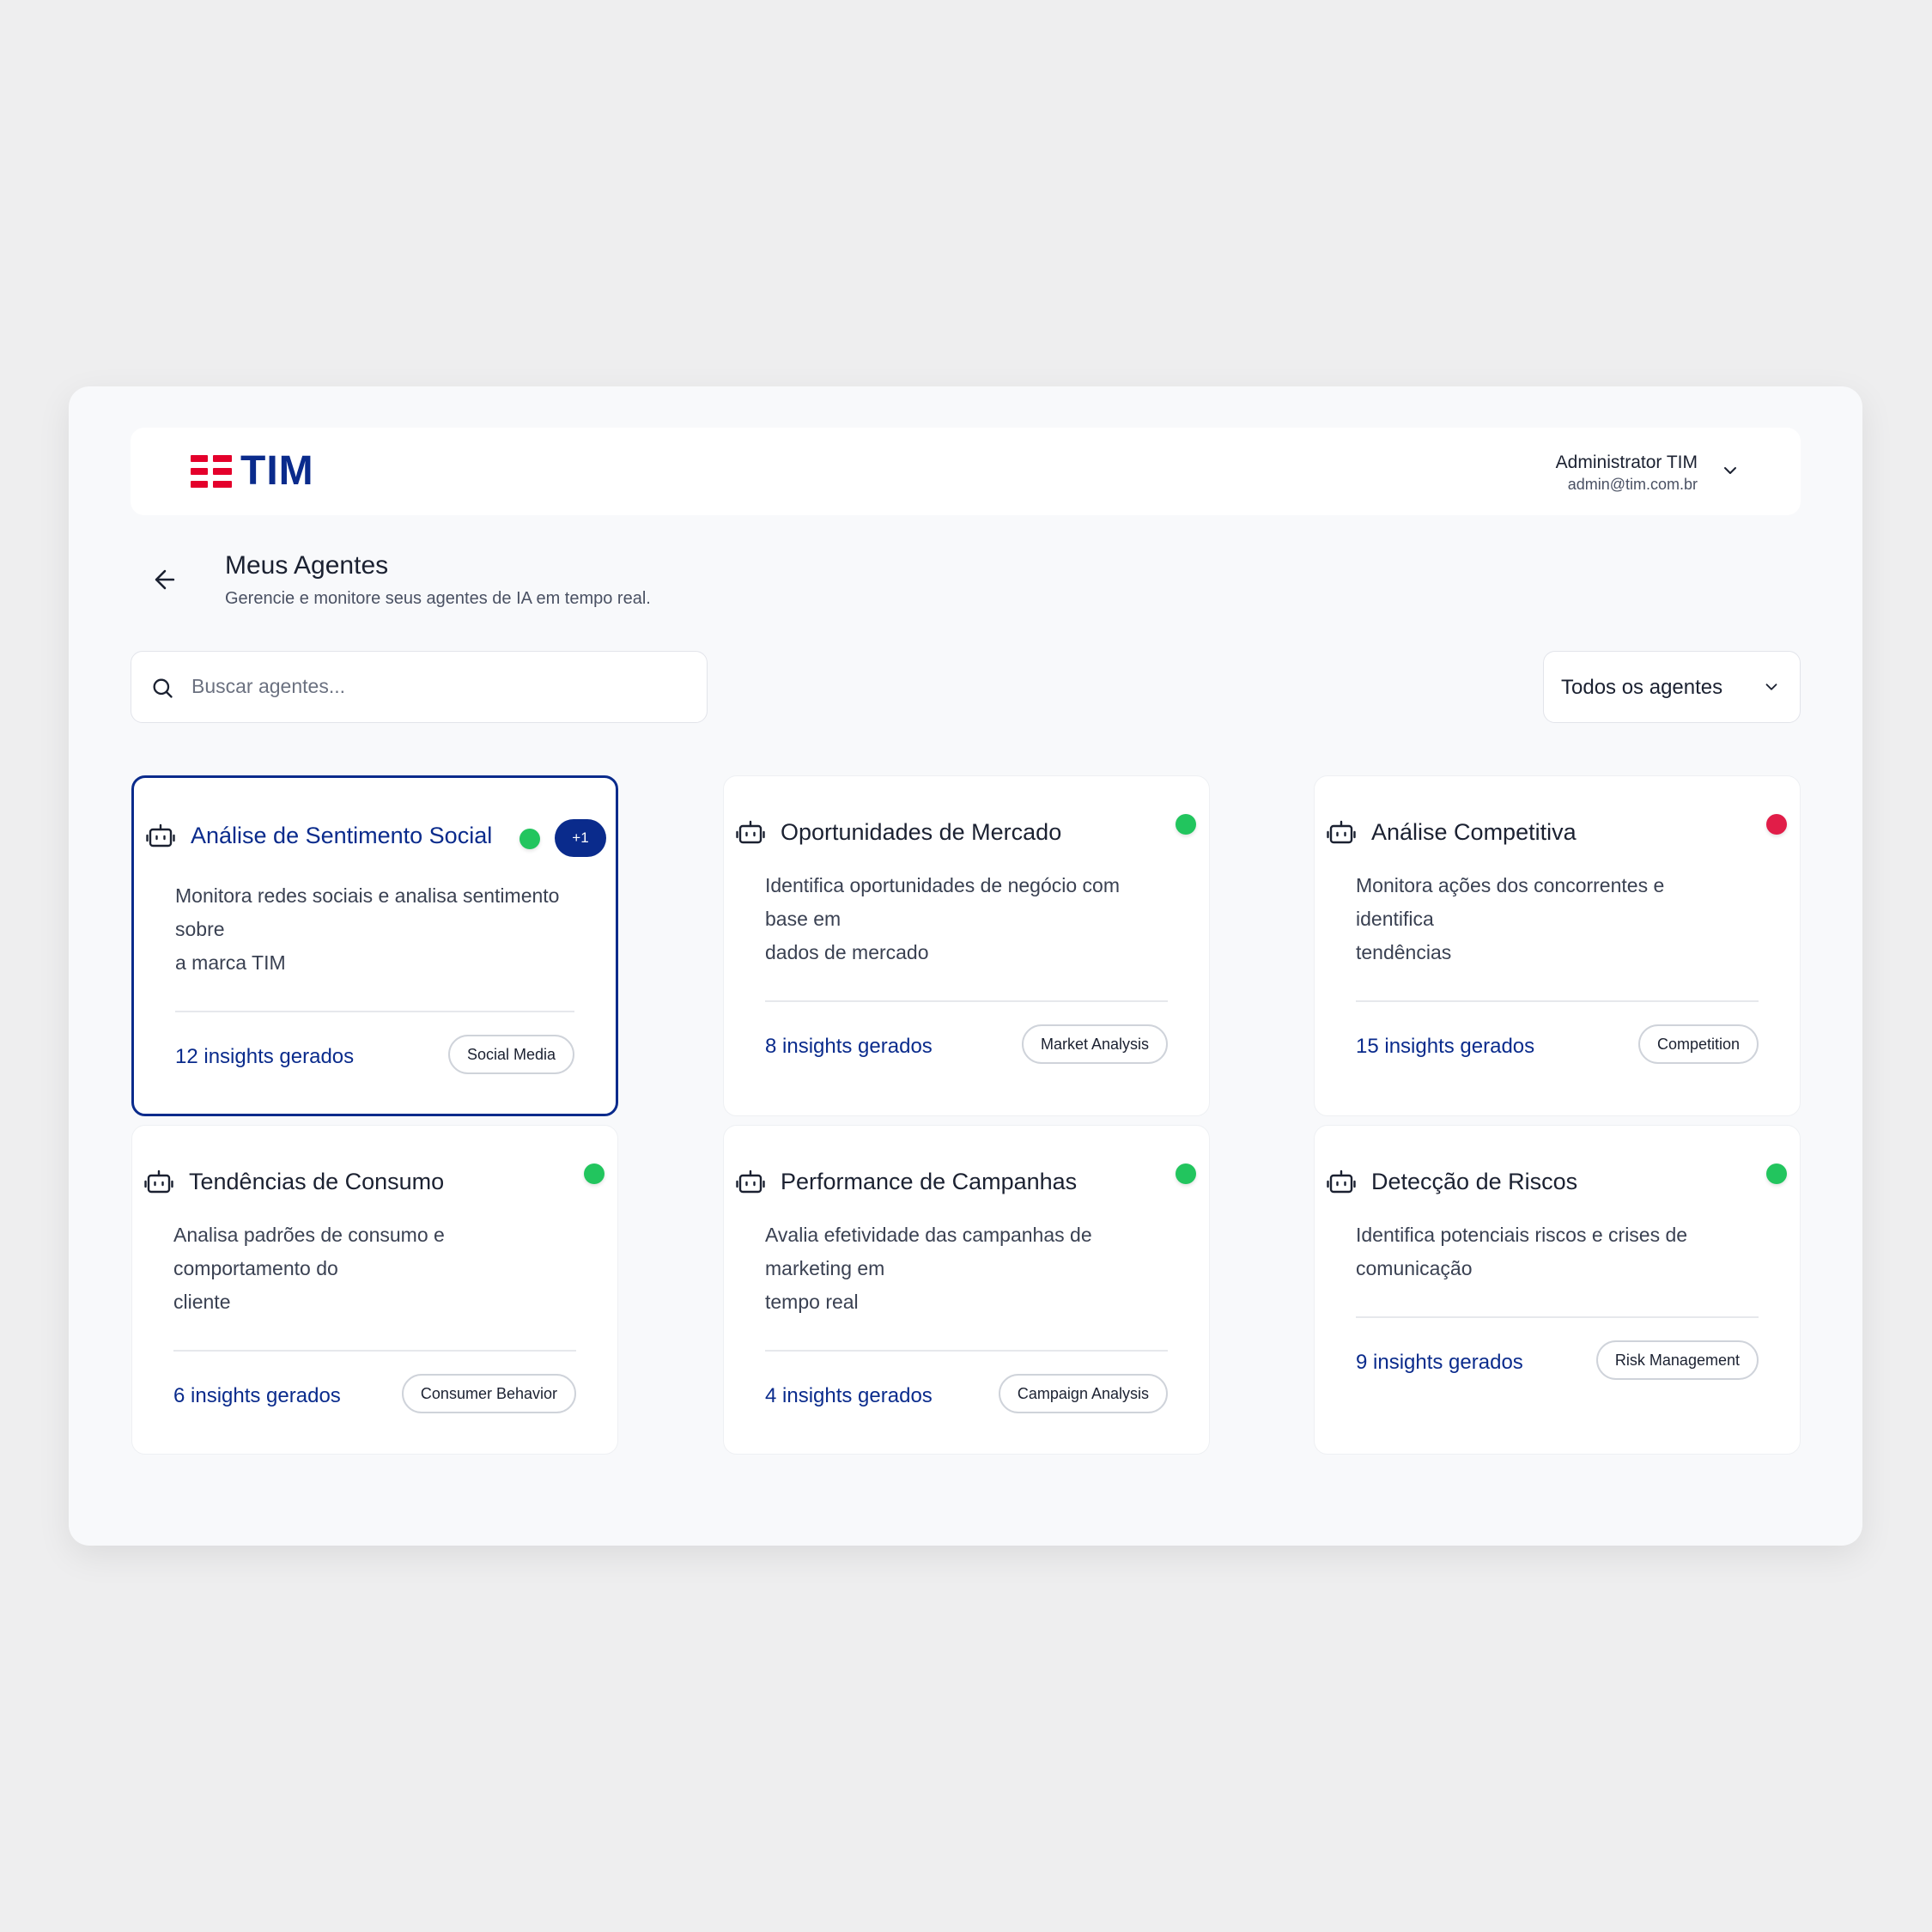  What do you see at coordinates (1474, 1181) in the screenshot?
I see `agent-title: Detecção de Riscos` at bounding box center [1474, 1181].